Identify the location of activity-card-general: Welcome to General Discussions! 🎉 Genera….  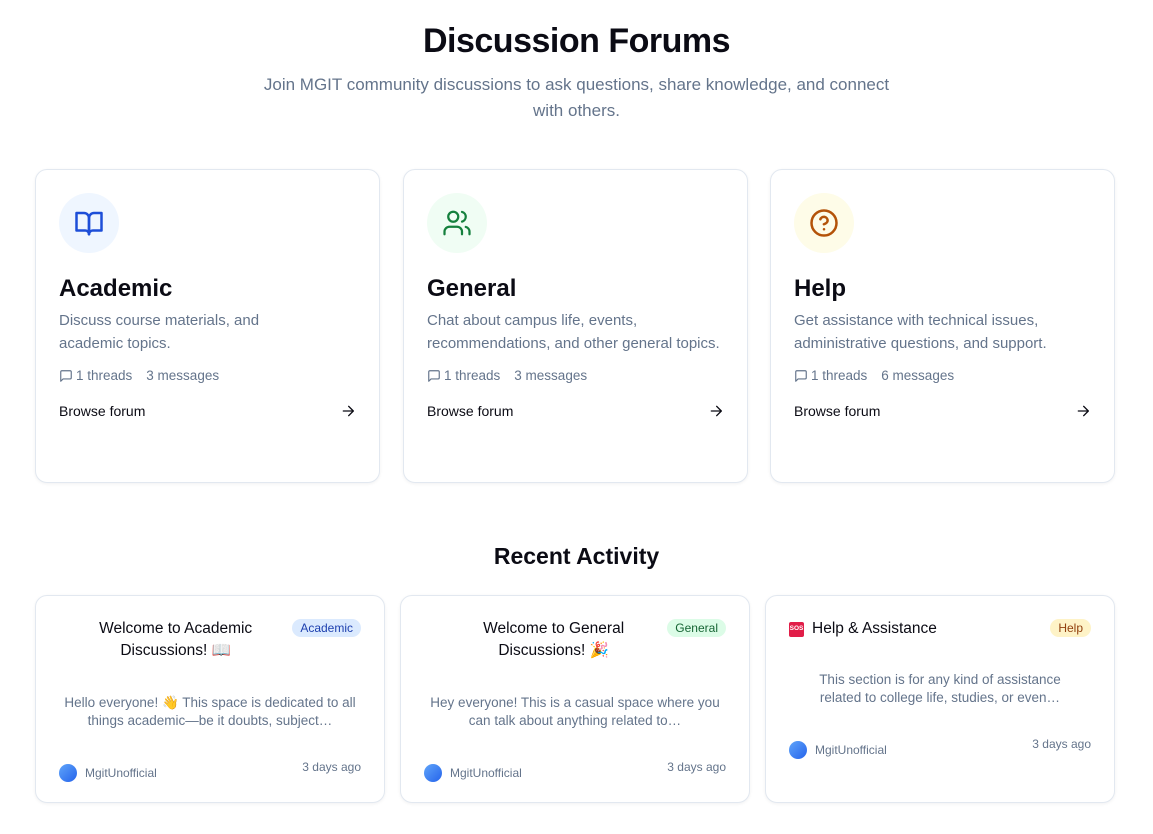
(575, 699).